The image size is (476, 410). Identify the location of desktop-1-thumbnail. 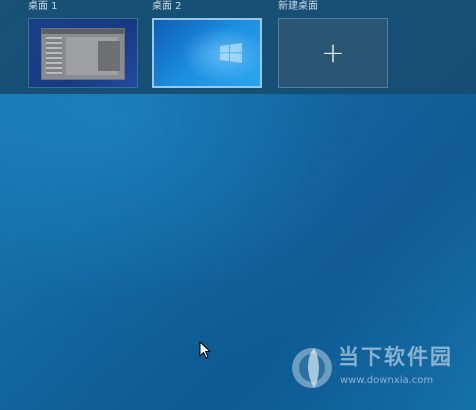
(83, 53).